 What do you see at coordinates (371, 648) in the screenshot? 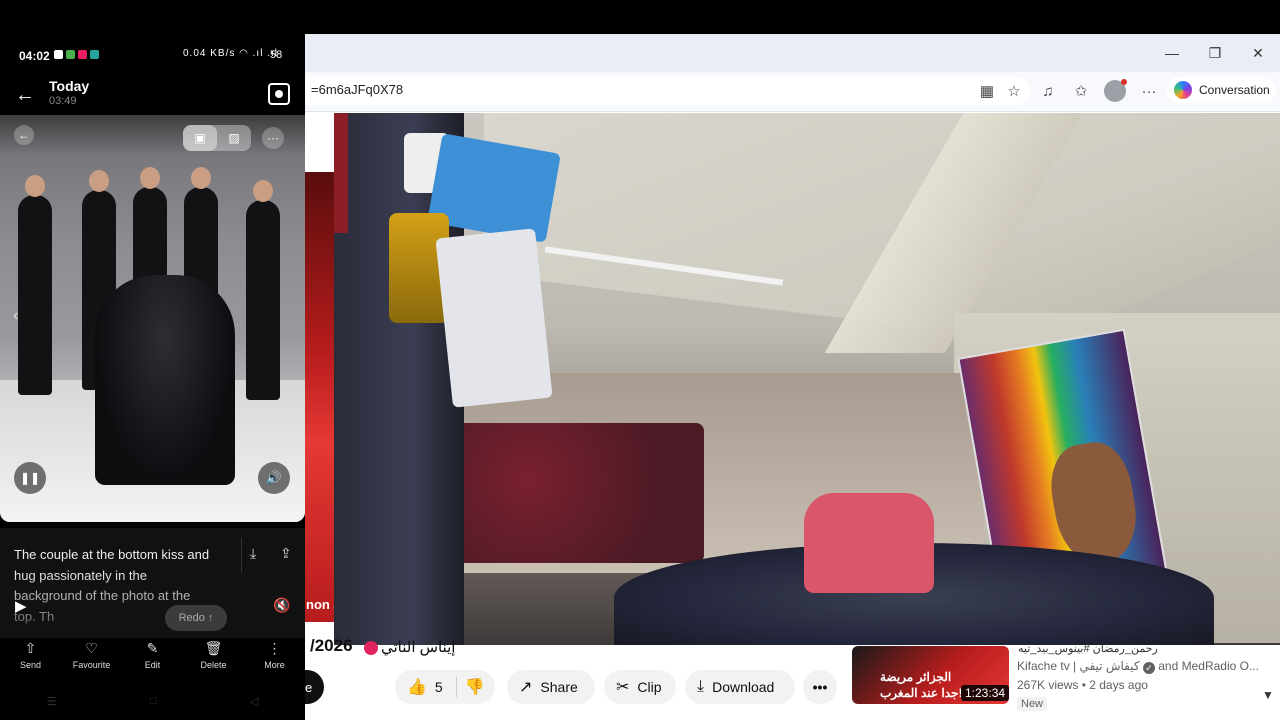
I see `title-emoji-icon` at bounding box center [371, 648].